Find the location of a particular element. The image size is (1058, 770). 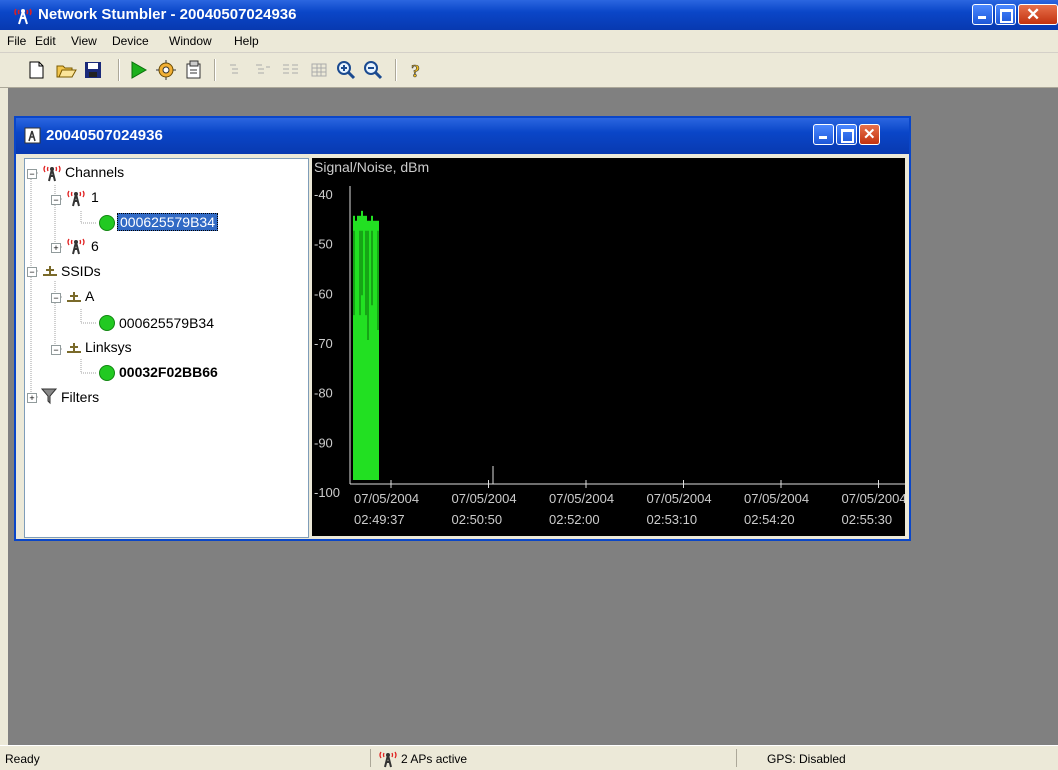

status-gps: GPS: Disabled is located at coordinates (806, 759).